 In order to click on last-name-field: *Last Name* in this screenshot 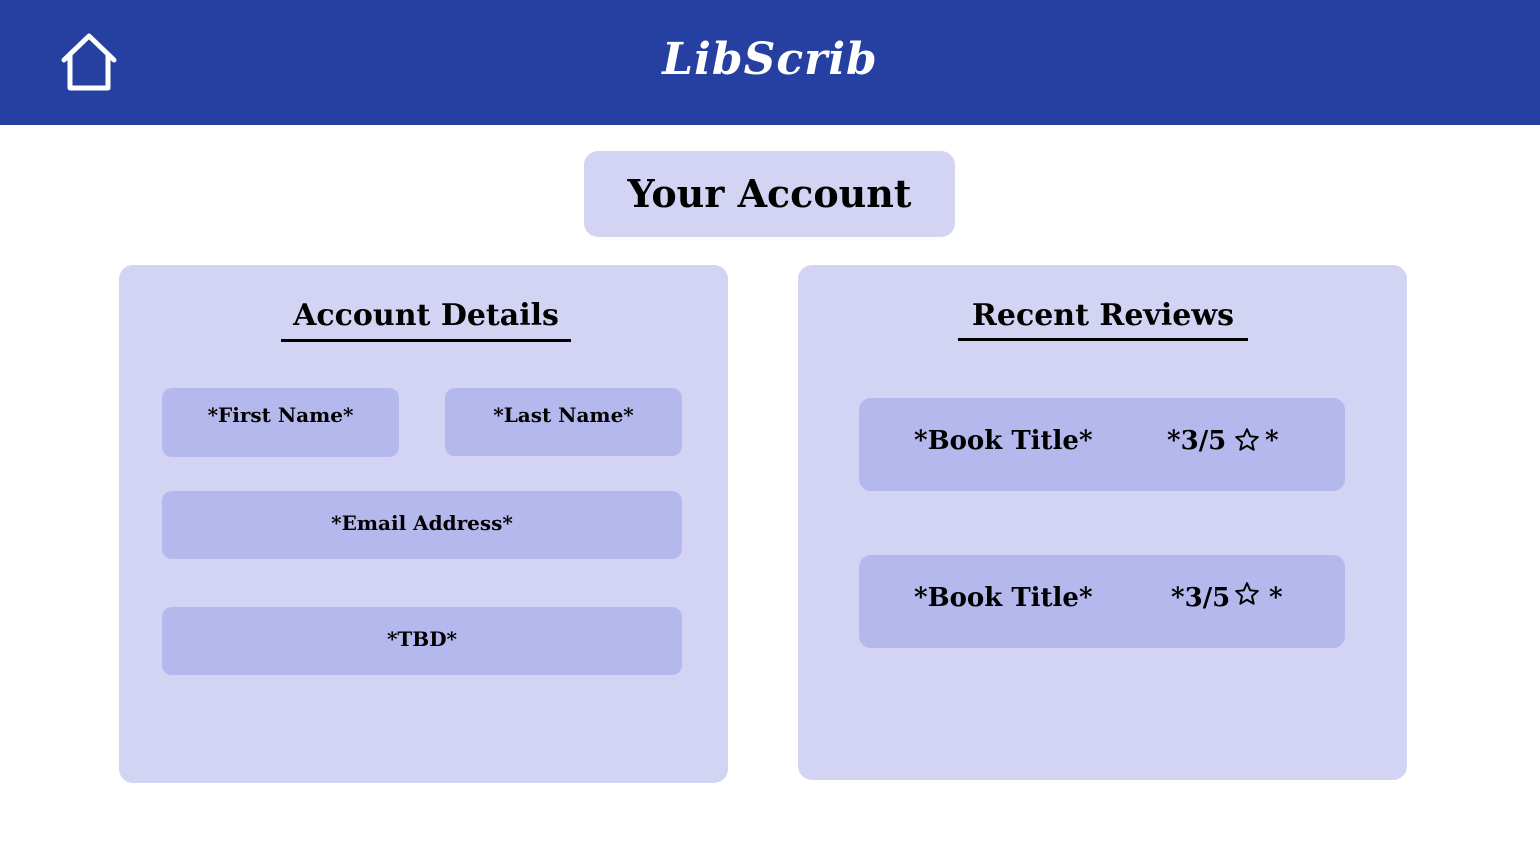, I will do `click(563, 422)`.